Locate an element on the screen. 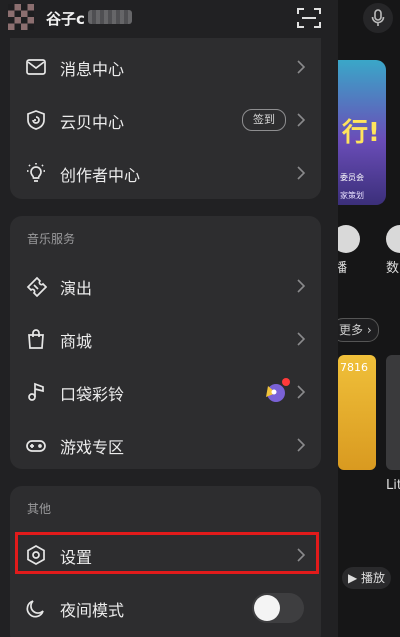  section-title: 音乐服务 is located at coordinates (51, 239).